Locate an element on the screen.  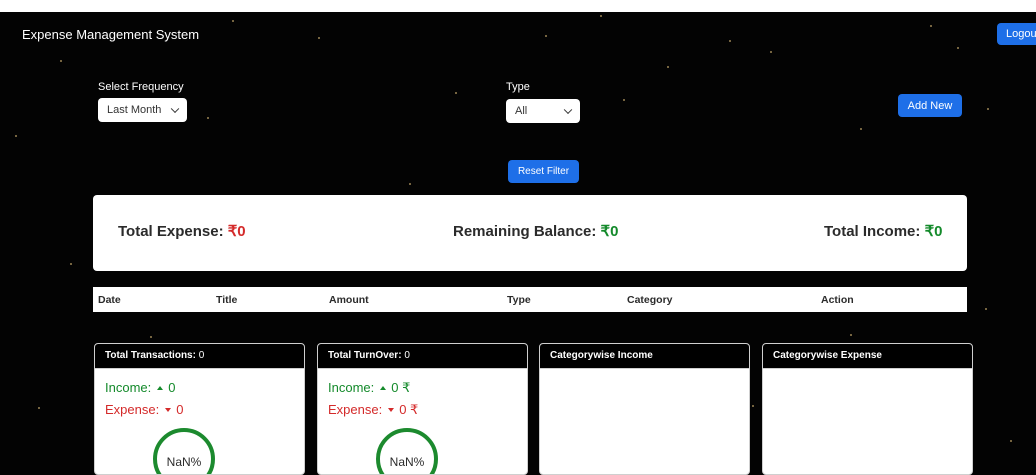
remaining-balance-label: Remaining Balance: is located at coordinates (525, 231).